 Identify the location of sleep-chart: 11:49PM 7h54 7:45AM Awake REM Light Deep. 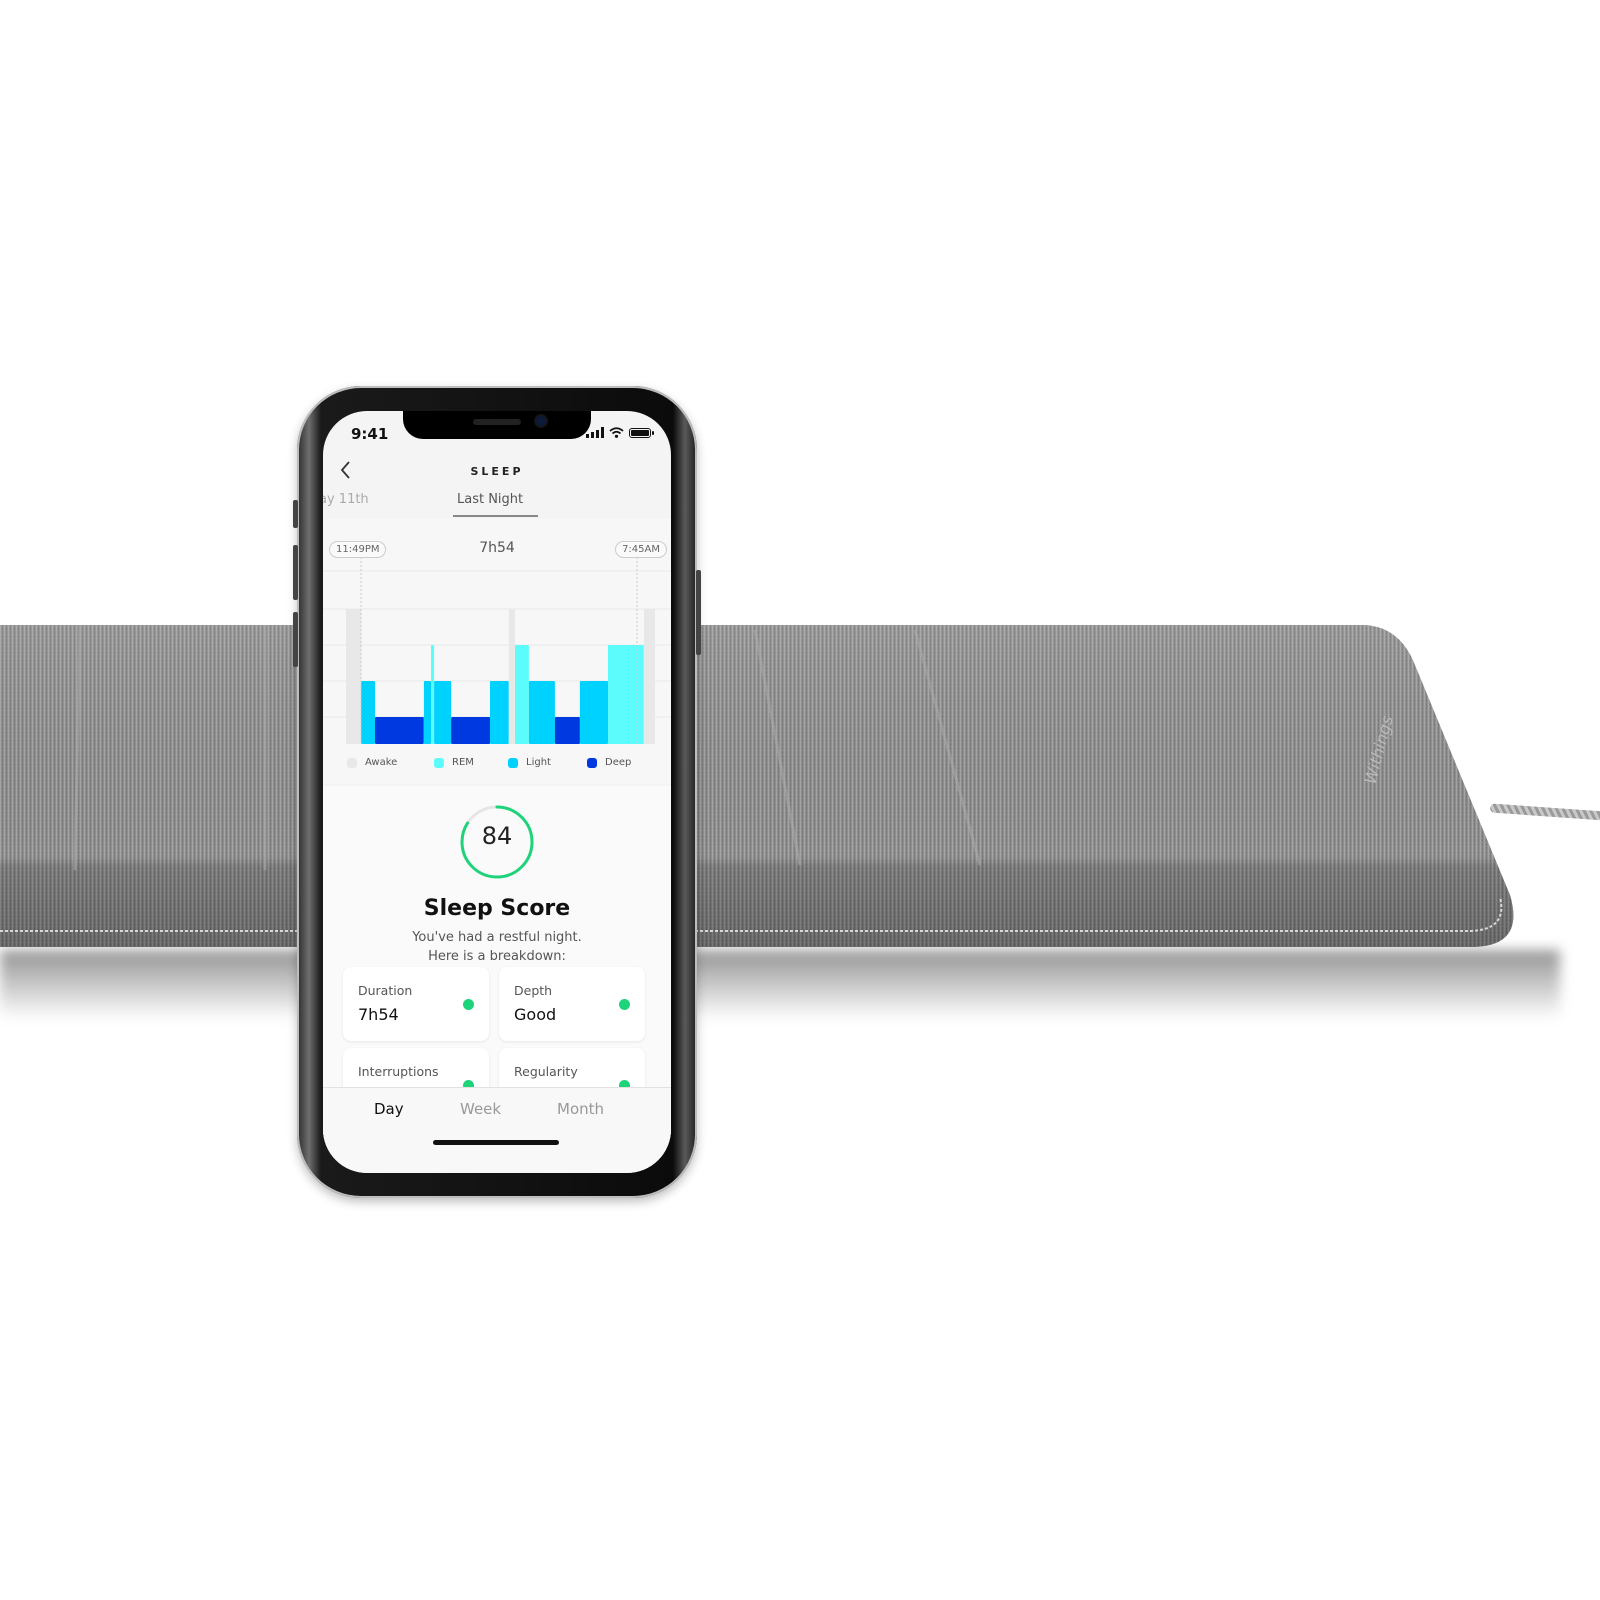
(497, 651).